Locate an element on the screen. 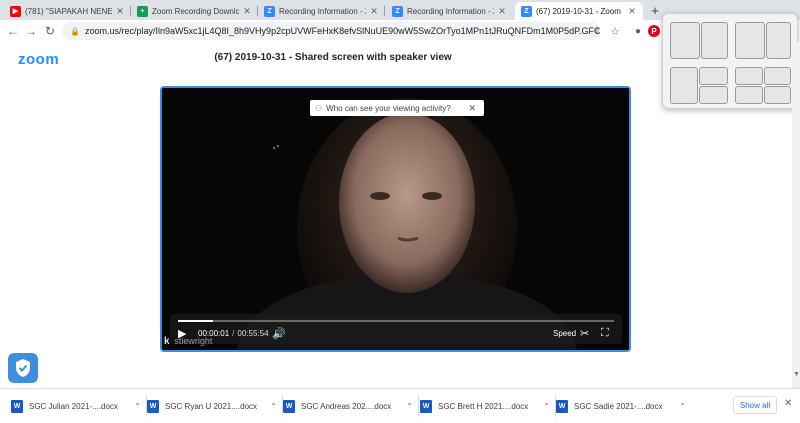 This screenshot has width=800, height=423. bookmark-star-icon: ☆ is located at coordinates (615, 31).